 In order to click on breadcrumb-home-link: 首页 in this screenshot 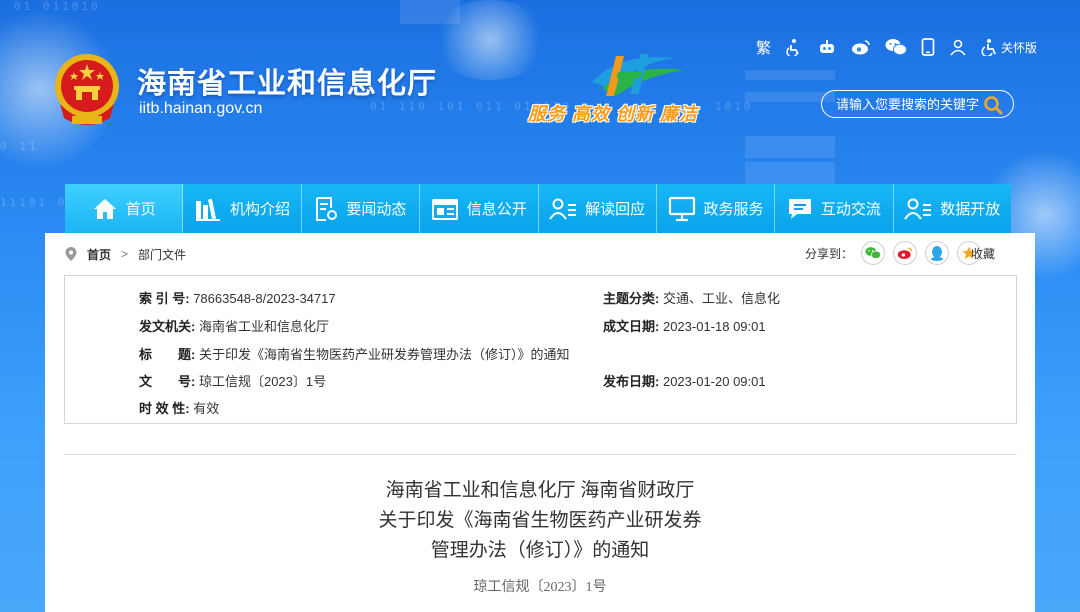, I will do `click(99, 254)`.